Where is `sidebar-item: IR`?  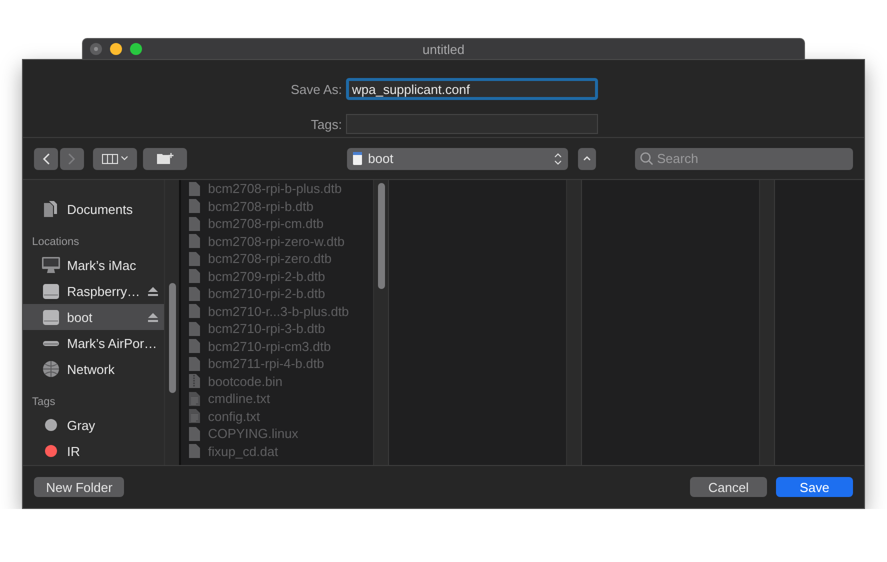
sidebar-item: IR is located at coordinates (93, 451).